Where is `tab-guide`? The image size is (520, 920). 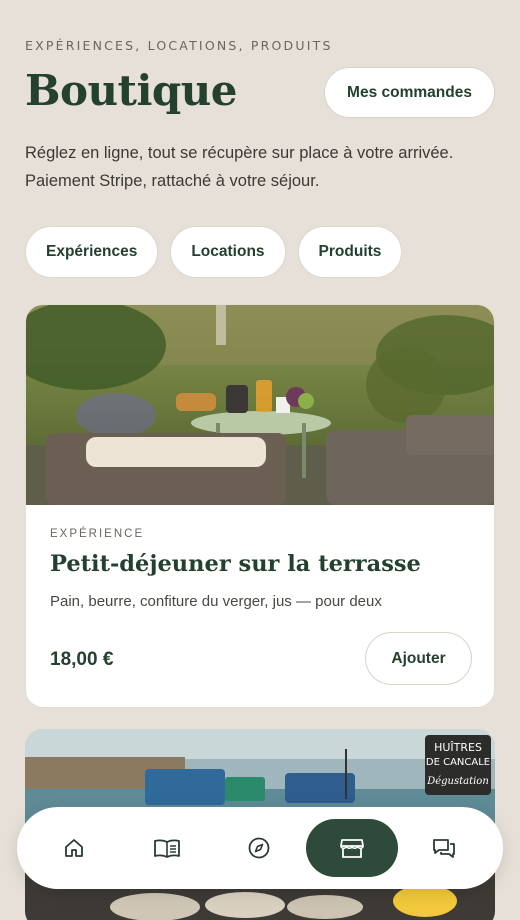 tab-guide is located at coordinates (167, 848).